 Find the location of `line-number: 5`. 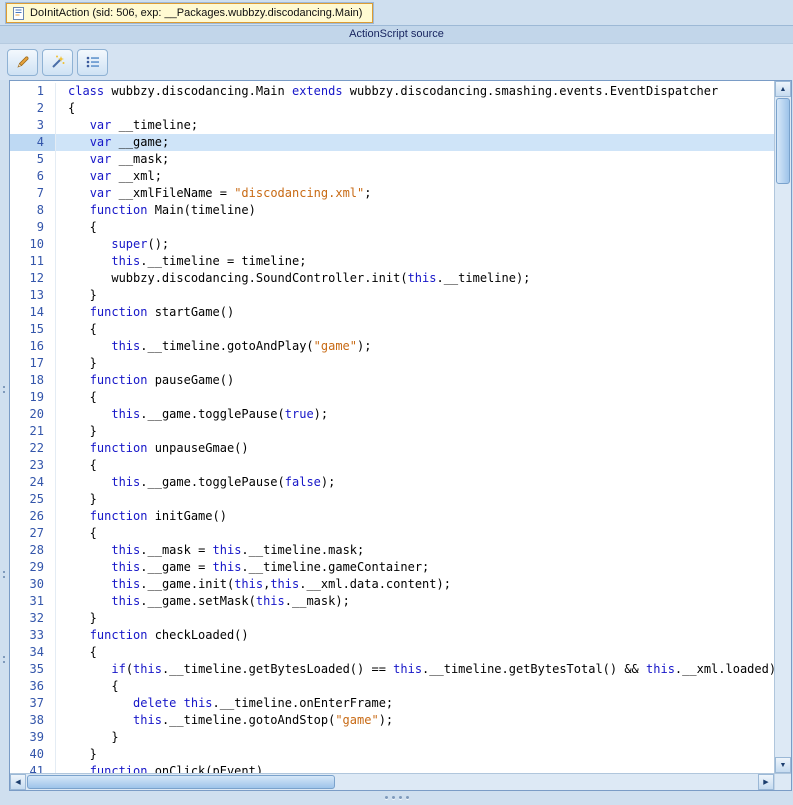

line-number: 5 is located at coordinates (33, 159).